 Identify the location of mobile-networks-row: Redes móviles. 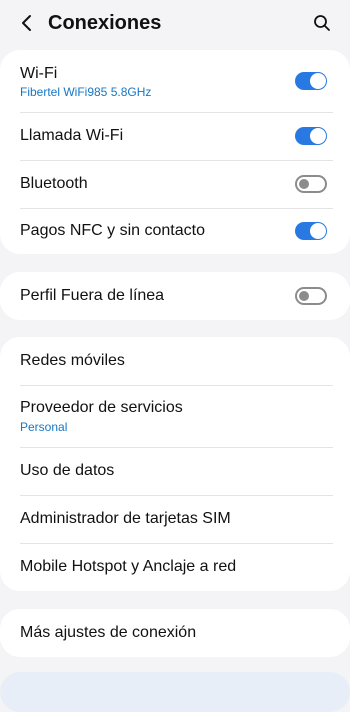
(175, 361).